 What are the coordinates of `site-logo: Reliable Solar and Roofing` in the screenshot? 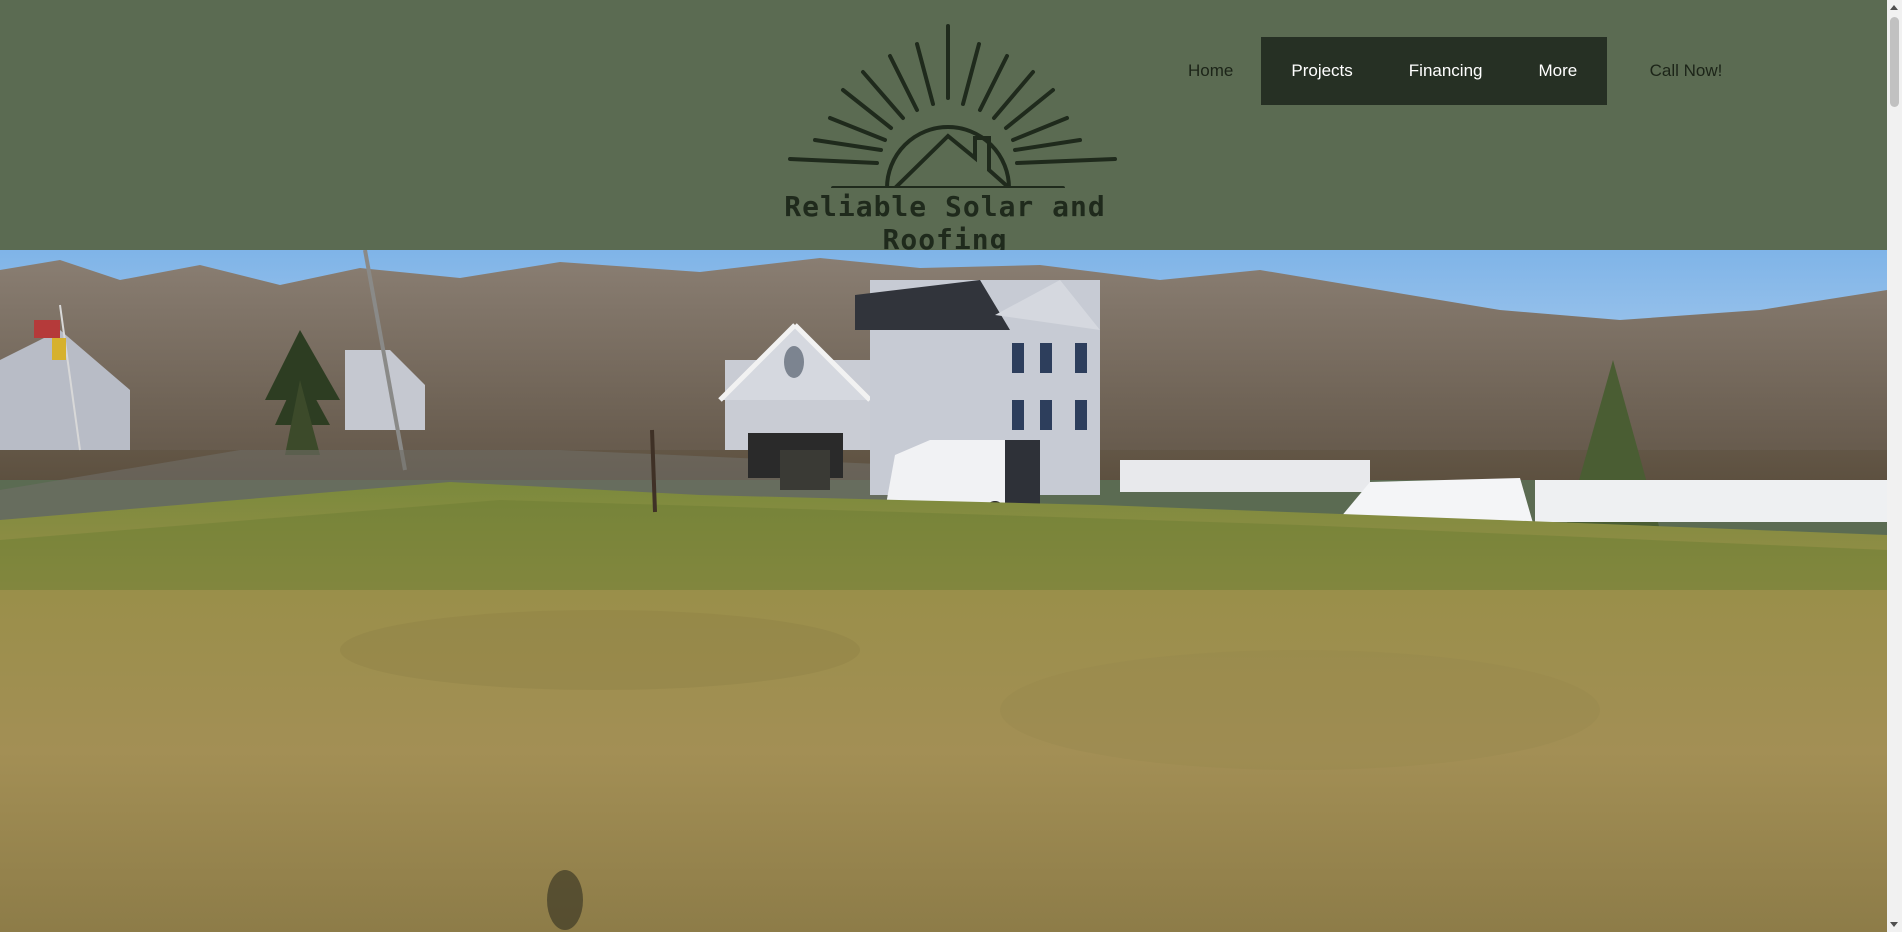 It's located at (945, 137).